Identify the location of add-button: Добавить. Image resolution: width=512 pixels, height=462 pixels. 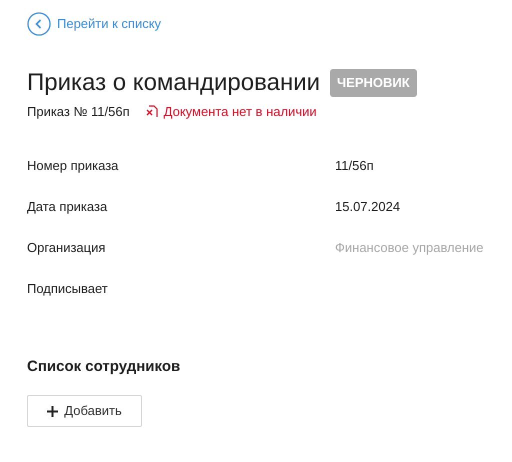
(84, 411).